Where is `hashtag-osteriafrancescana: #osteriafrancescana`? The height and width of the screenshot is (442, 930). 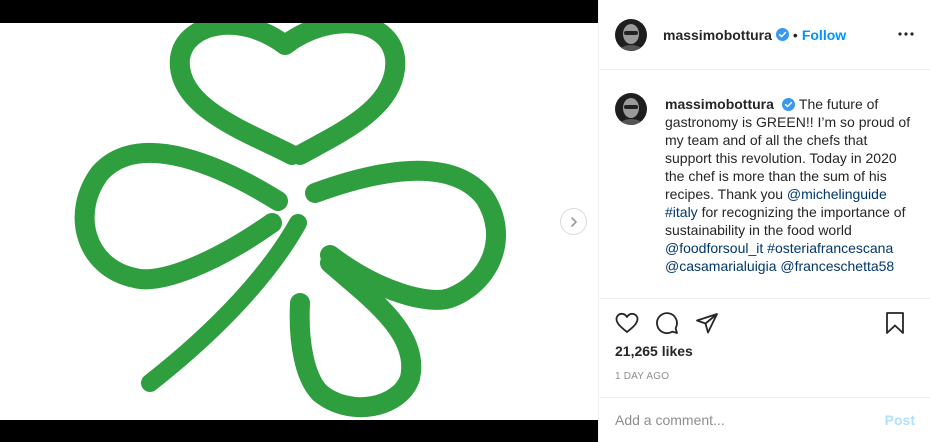 hashtag-osteriafrancescana: #osteriafrancescana is located at coordinates (830, 248).